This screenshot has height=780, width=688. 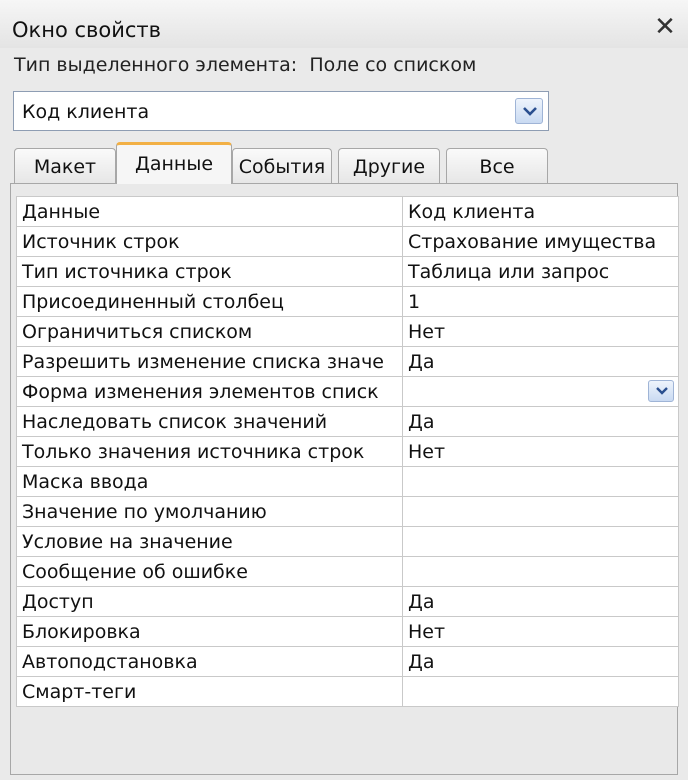 I want to click on property-value-text: 1, so click(x=414, y=301).